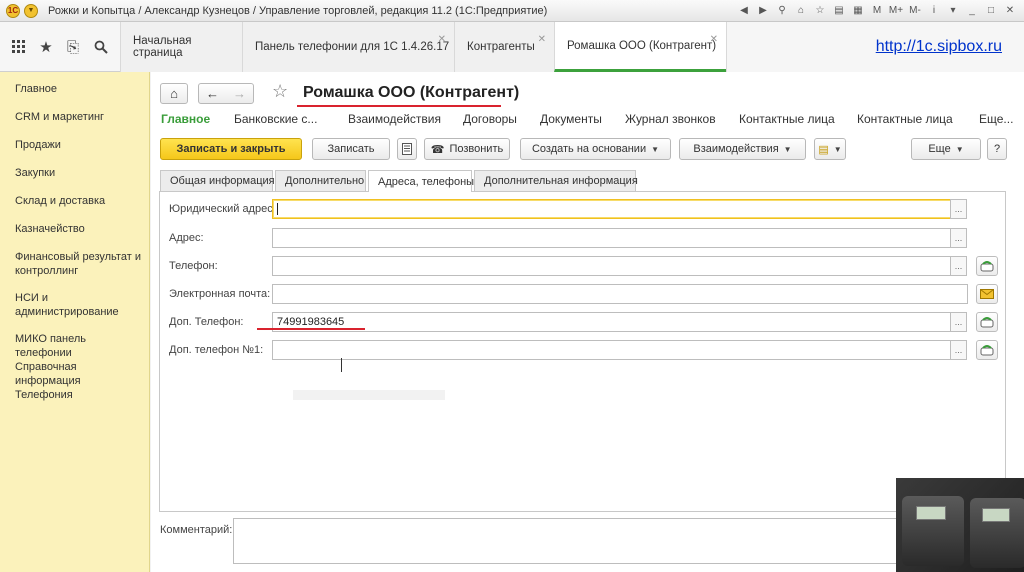  Describe the element at coordinates (972, 10) in the screenshot. I see `minimize-icon: _` at that location.